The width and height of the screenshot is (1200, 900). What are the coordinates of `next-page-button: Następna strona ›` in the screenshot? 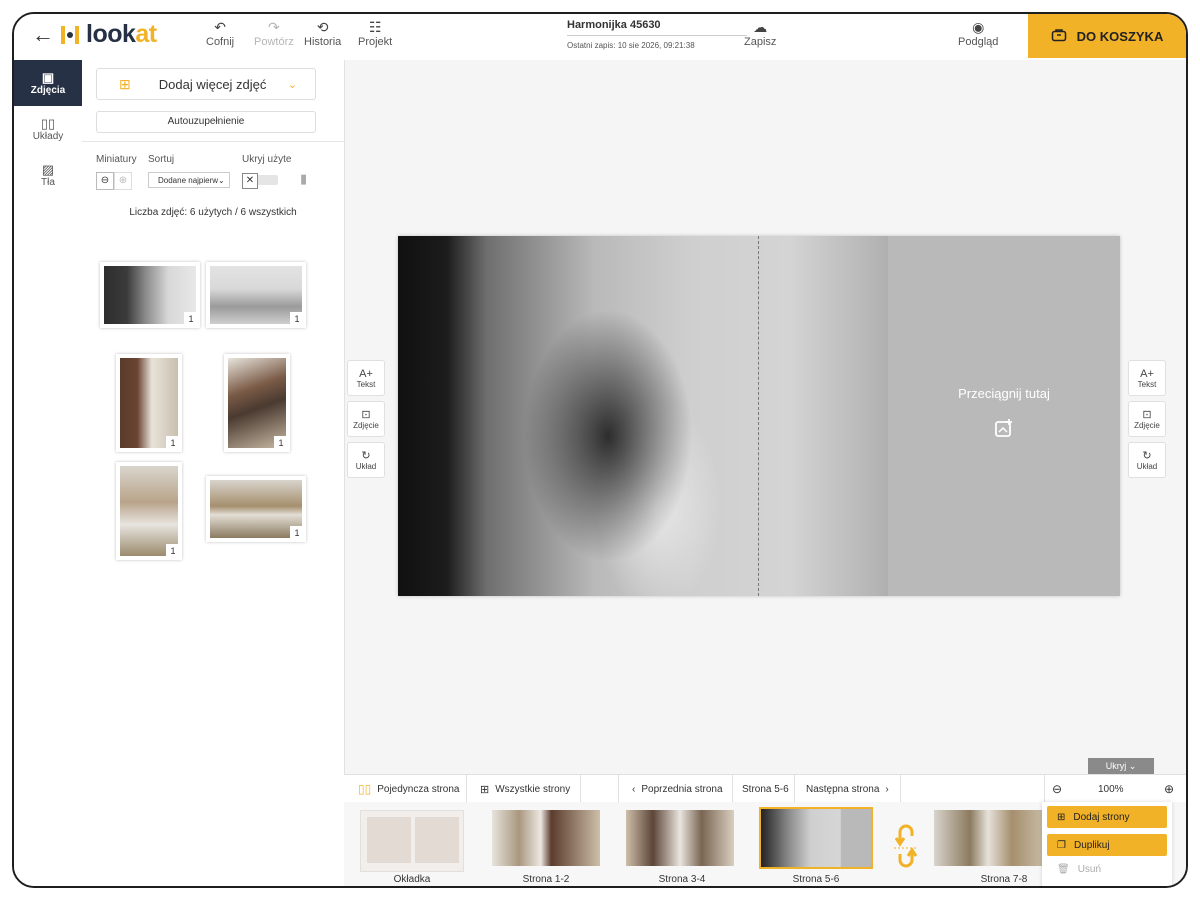 It's located at (847, 789).